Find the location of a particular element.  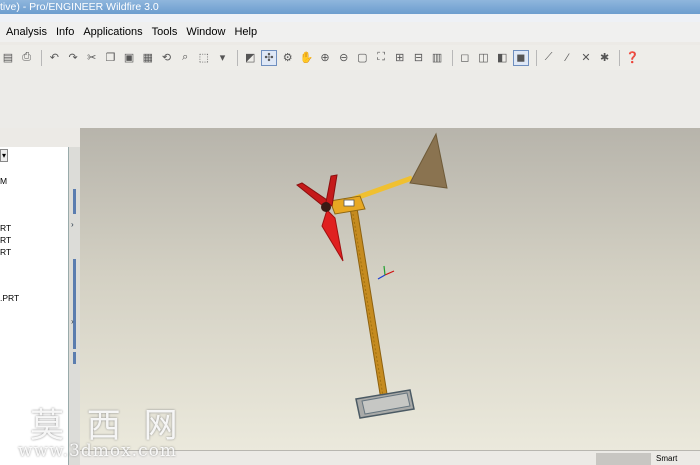

datum-axes-icon: ⊞ is located at coordinates (400, 58).